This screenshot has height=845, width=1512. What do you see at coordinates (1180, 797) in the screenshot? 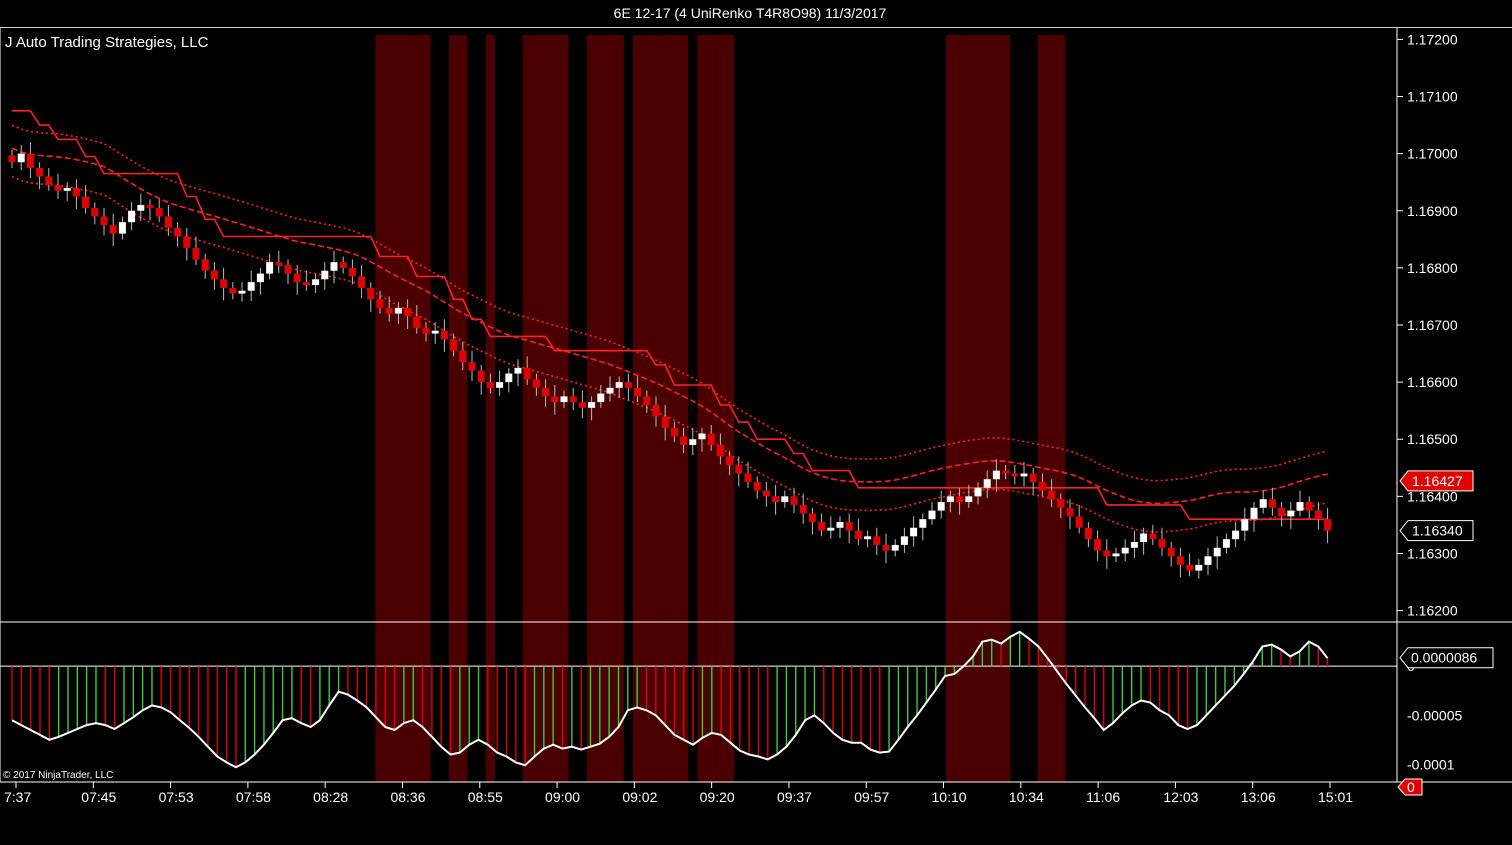
I see `time-tick-label: 12:03` at bounding box center [1180, 797].